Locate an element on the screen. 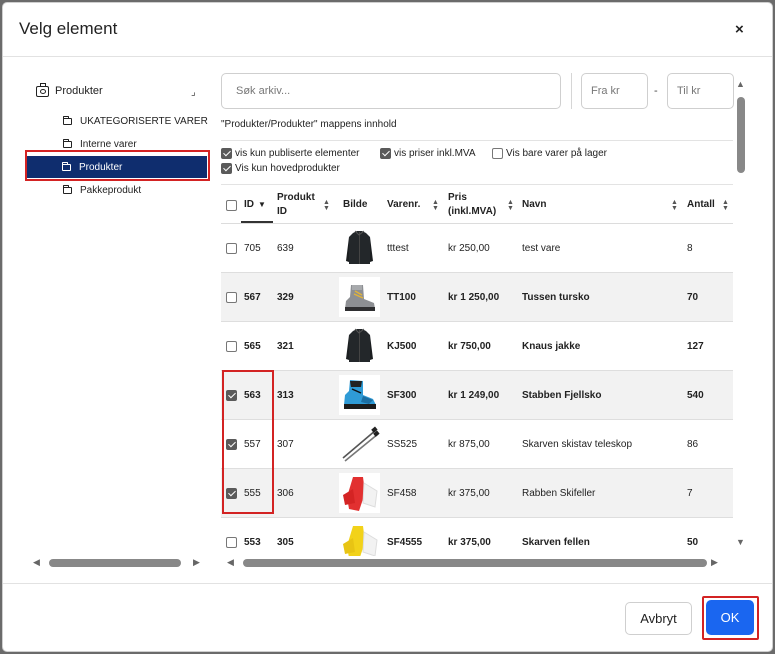  tree-item-pakkeprodukt: Pakkeprodukt is located at coordinates (136, 190).